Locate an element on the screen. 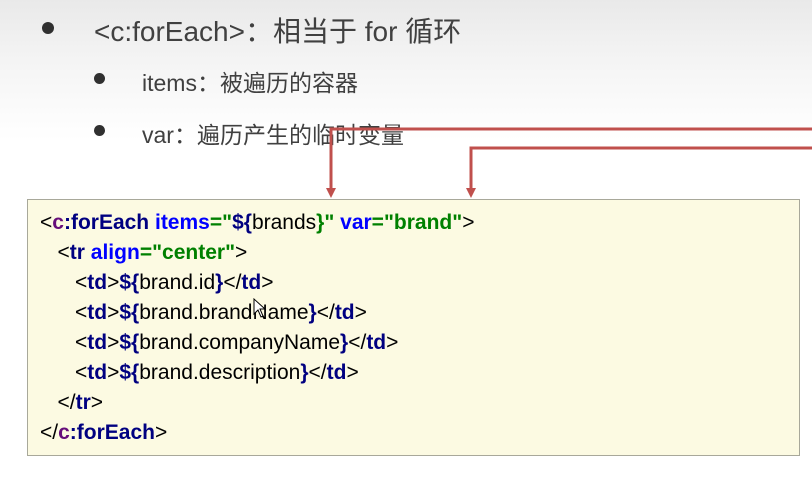 This screenshot has height=481, width=812. code-line-7: </tr> is located at coordinates (72, 403).